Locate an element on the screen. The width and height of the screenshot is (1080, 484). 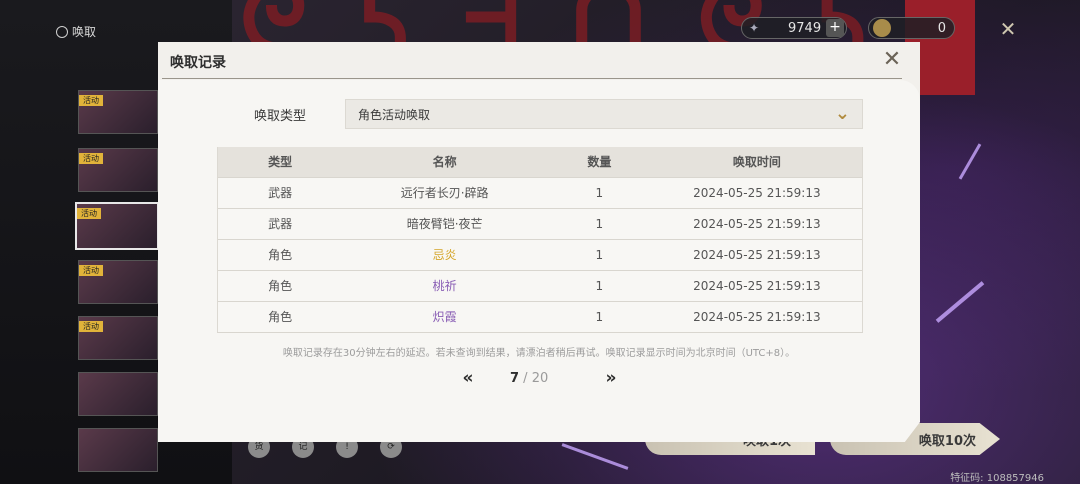
type-label: 唤取类型 is located at coordinates (280, 116).